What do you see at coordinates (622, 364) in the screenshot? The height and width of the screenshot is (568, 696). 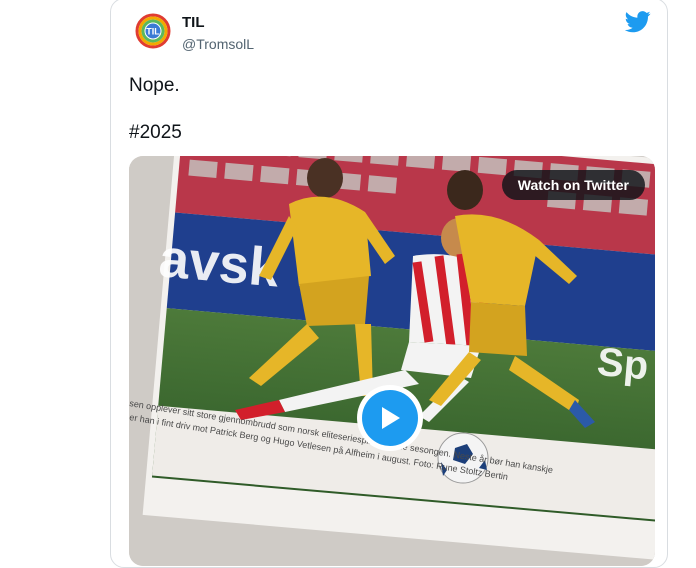 I see `banner-text-right: Sp` at bounding box center [622, 364].